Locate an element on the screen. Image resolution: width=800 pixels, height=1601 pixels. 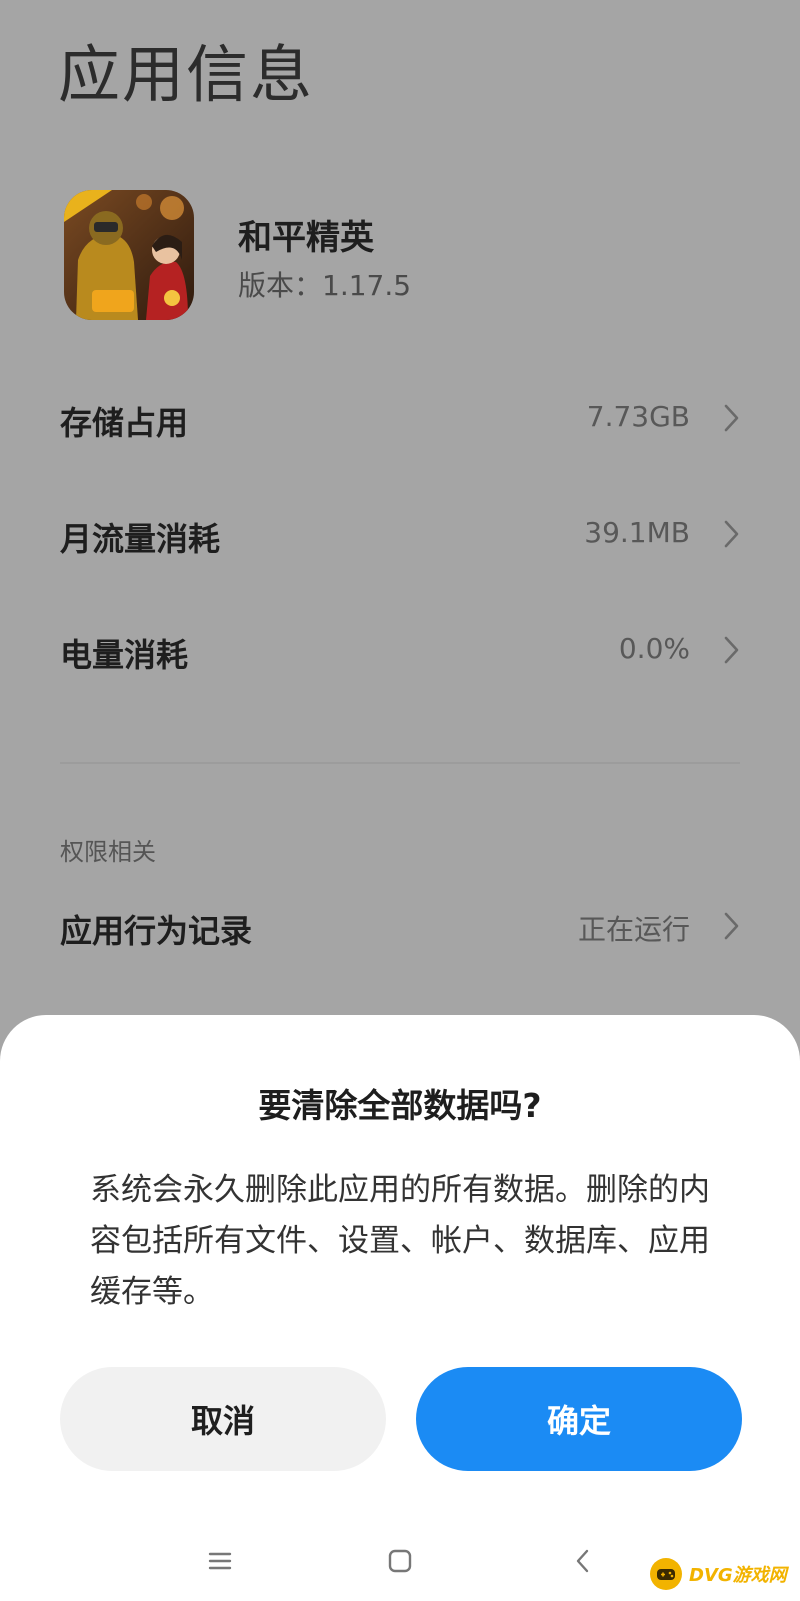
page-title: 应用信息 is located at coordinates (186, 74).